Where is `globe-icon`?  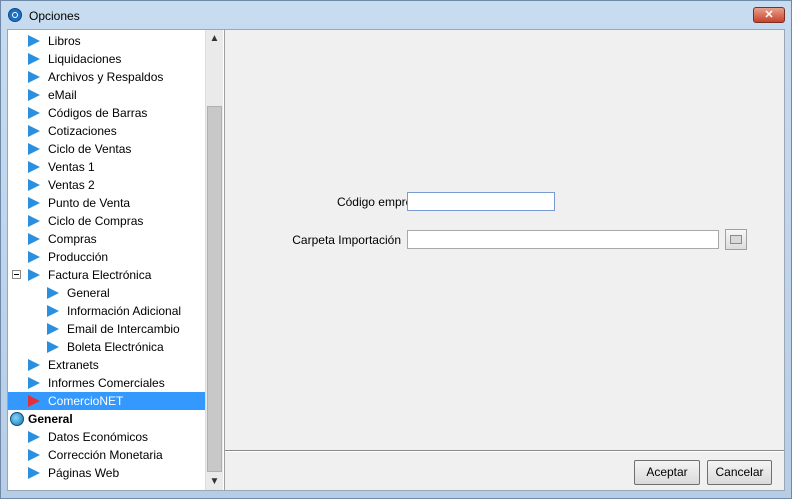
globe-icon is located at coordinates (17, 419).